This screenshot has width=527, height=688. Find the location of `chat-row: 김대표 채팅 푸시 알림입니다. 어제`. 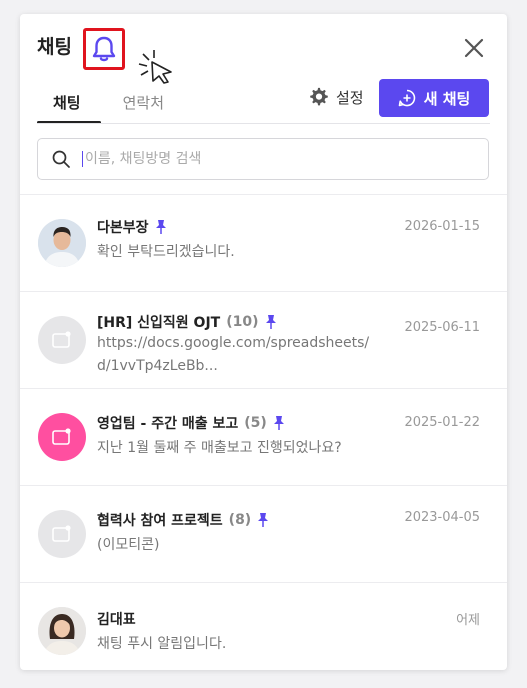

chat-row: 김대표 채팅 푸시 알림입니다. 어제 is located at coordinates (263, 626).